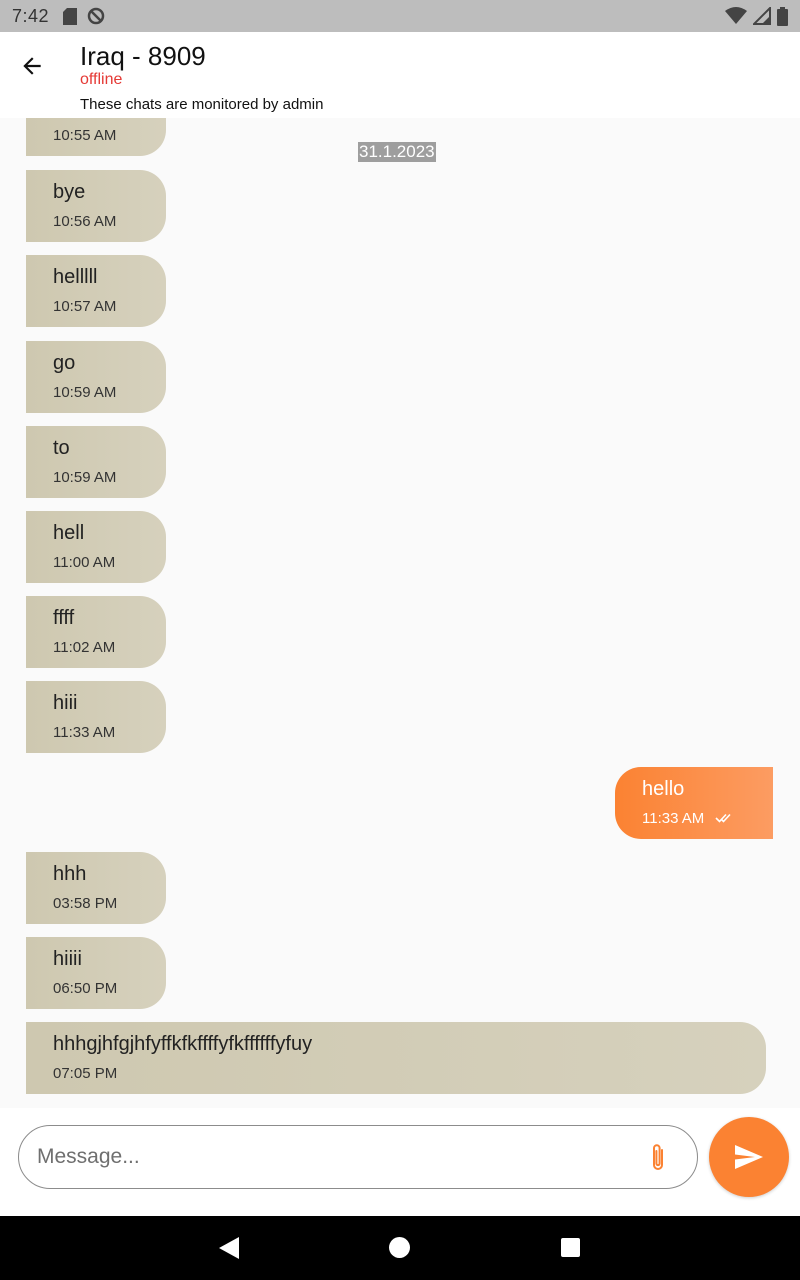 The width and height of the screenshot is (800, 1280). Describe the element at coordinates (96, 291) in the screenshot. I see `message-bubble-incoming: helllll 10:57 AM` at that location.